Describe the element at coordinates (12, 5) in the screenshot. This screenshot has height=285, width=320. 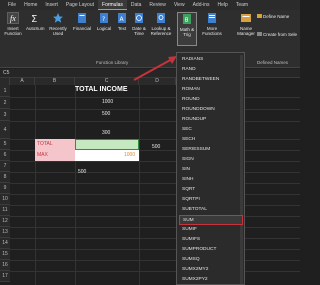
I see `tab-file: File` at that location.